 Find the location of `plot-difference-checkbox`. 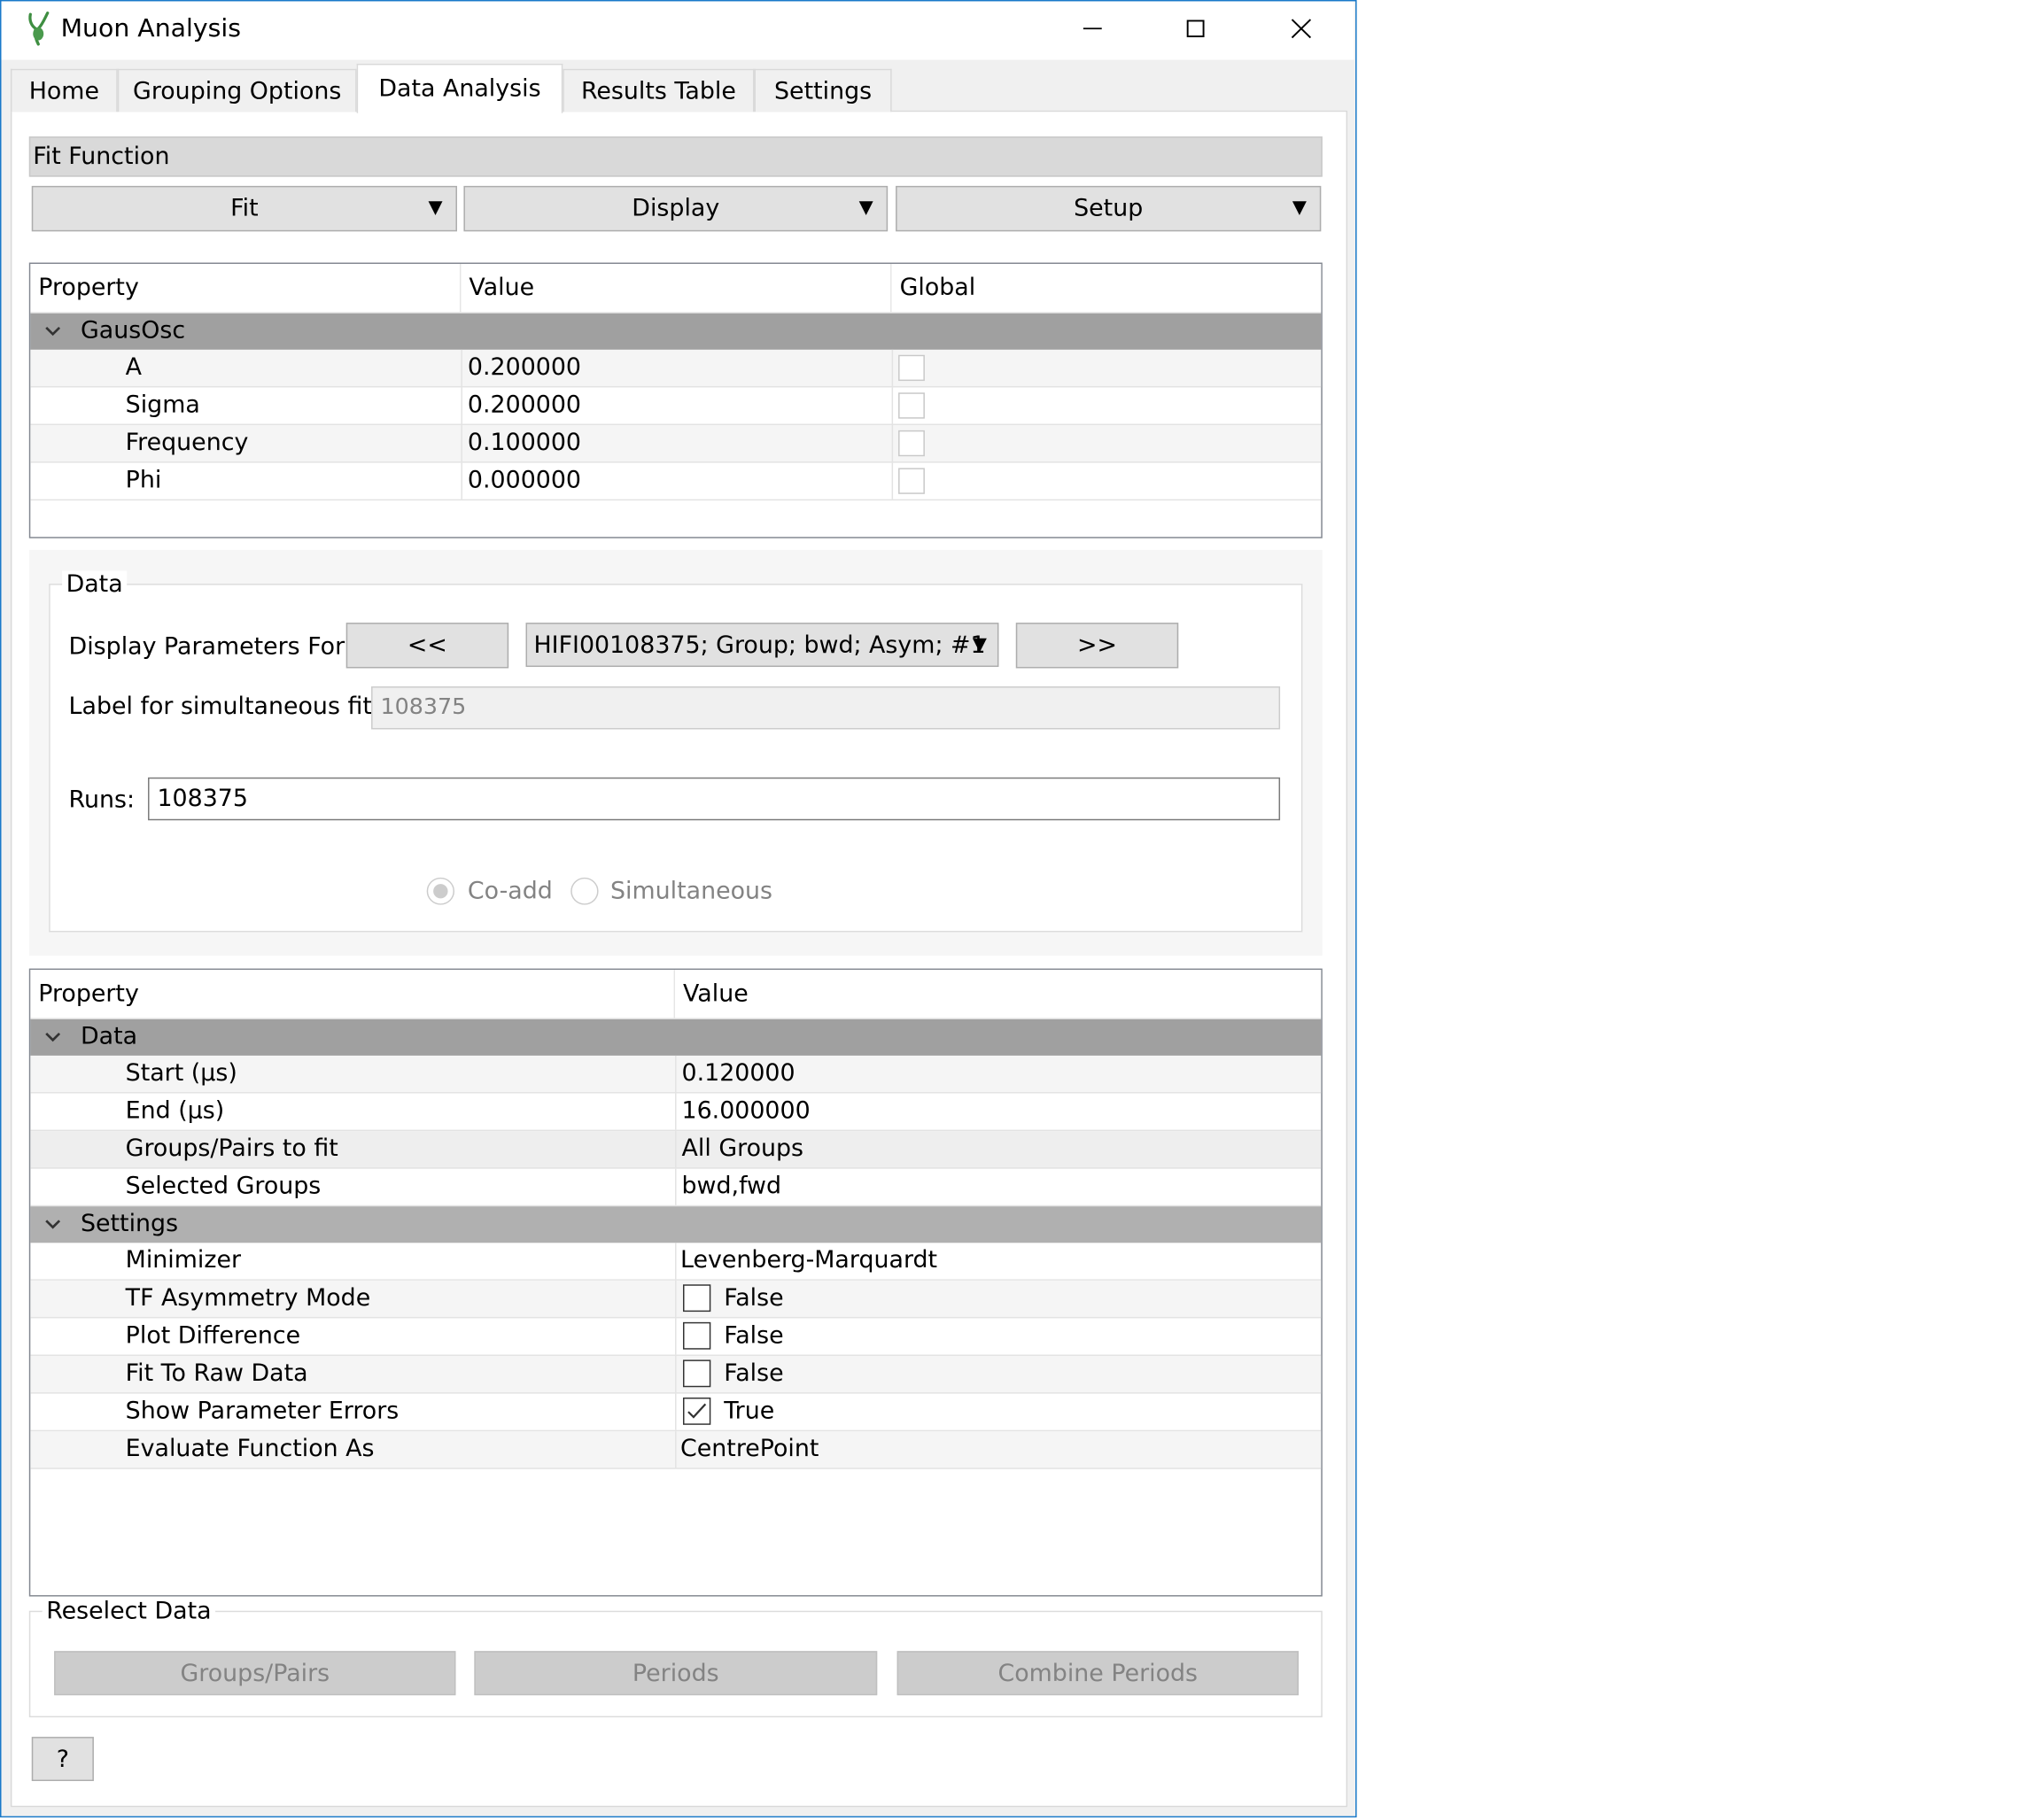

plot-difference-checkbox is located at coordinates (697, 1335).